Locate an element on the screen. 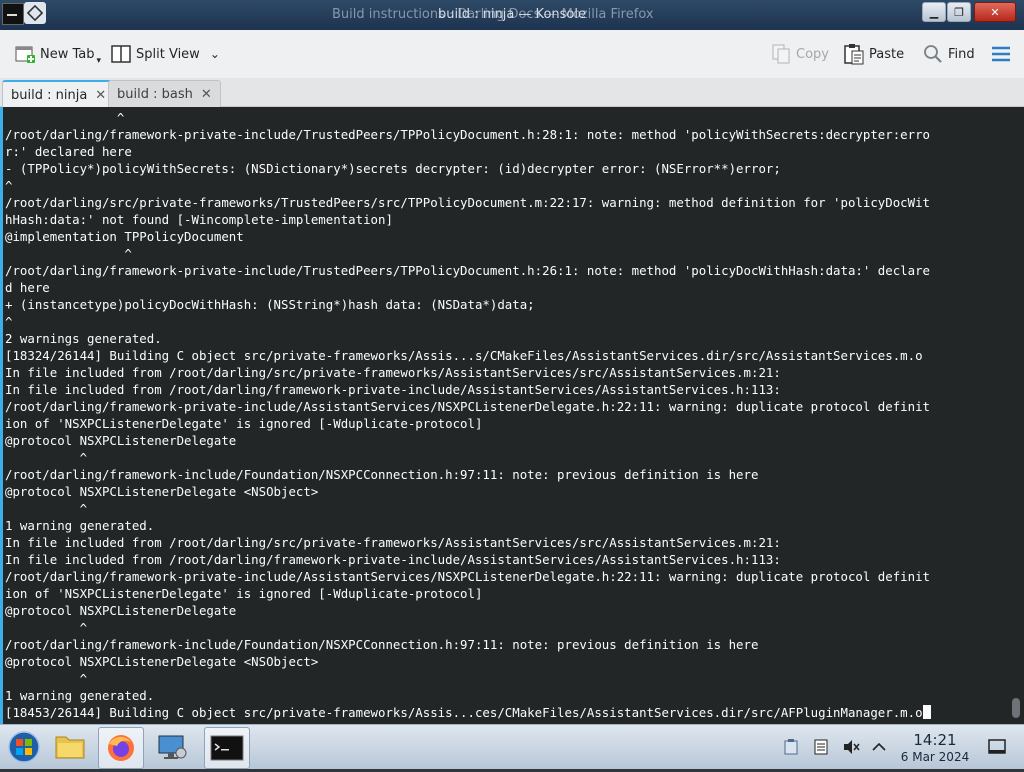 The width and height of the screenshot is (1024, 772). firefox-icon is located at coordinates (121, 748).